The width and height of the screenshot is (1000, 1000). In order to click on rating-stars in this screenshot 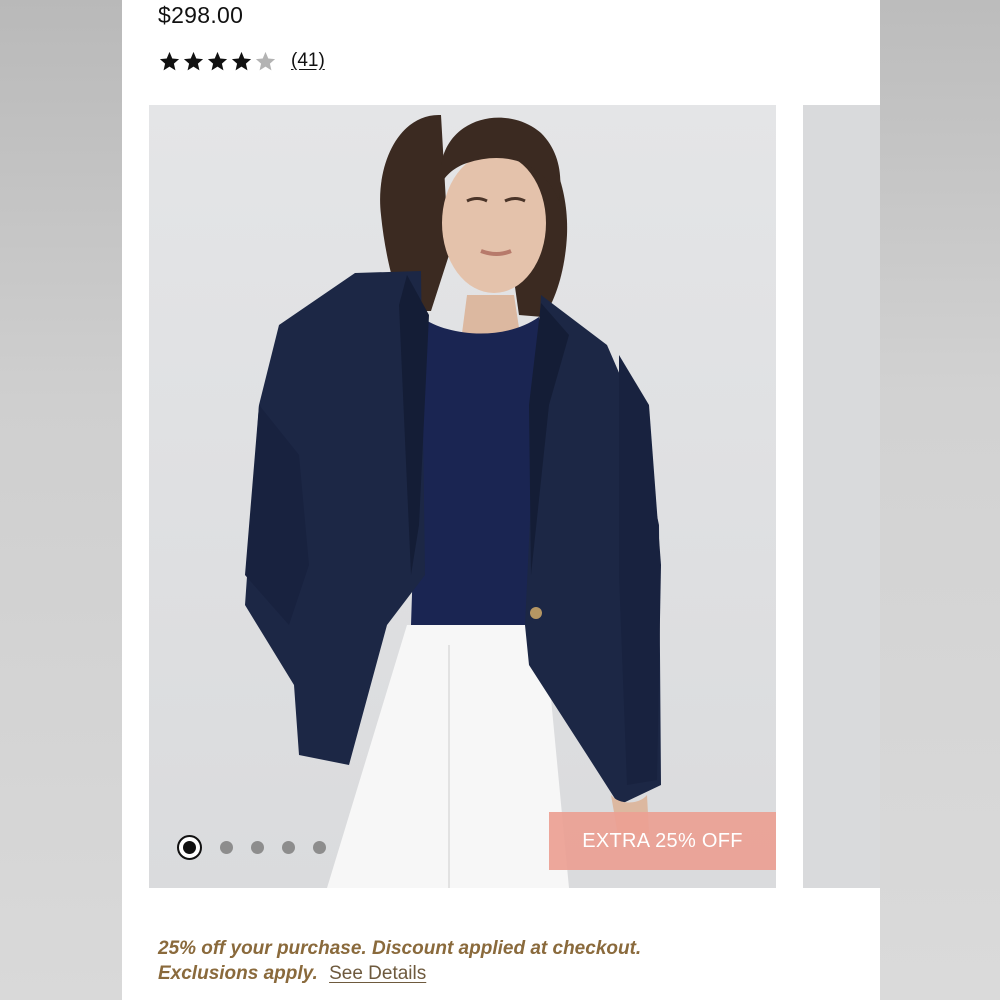, I will do `click(217, 61)`.